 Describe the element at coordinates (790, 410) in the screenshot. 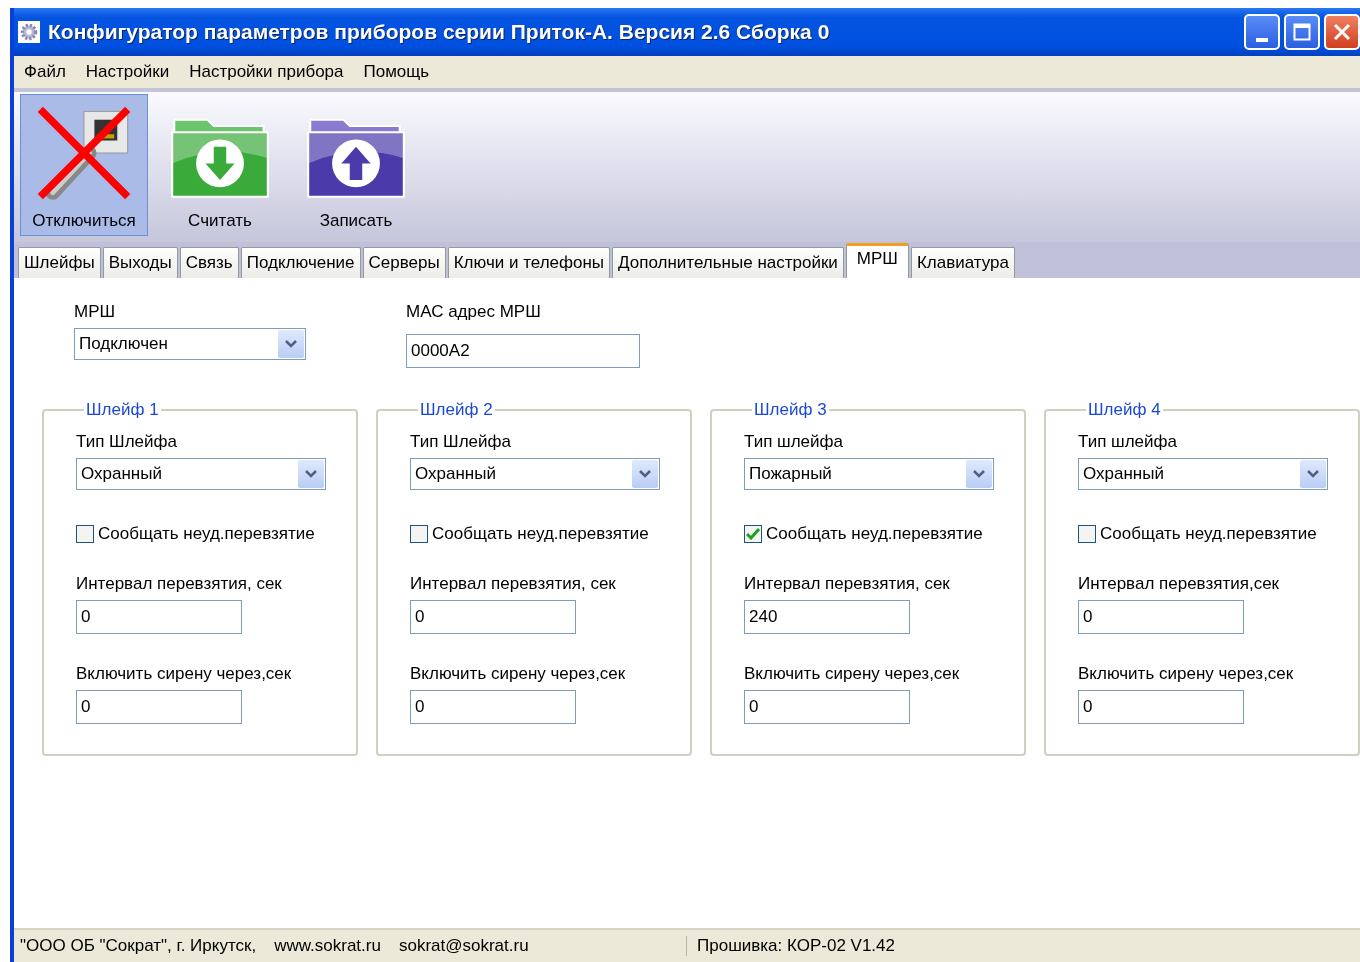

I see `group-title: Шлейф 3` at that location.